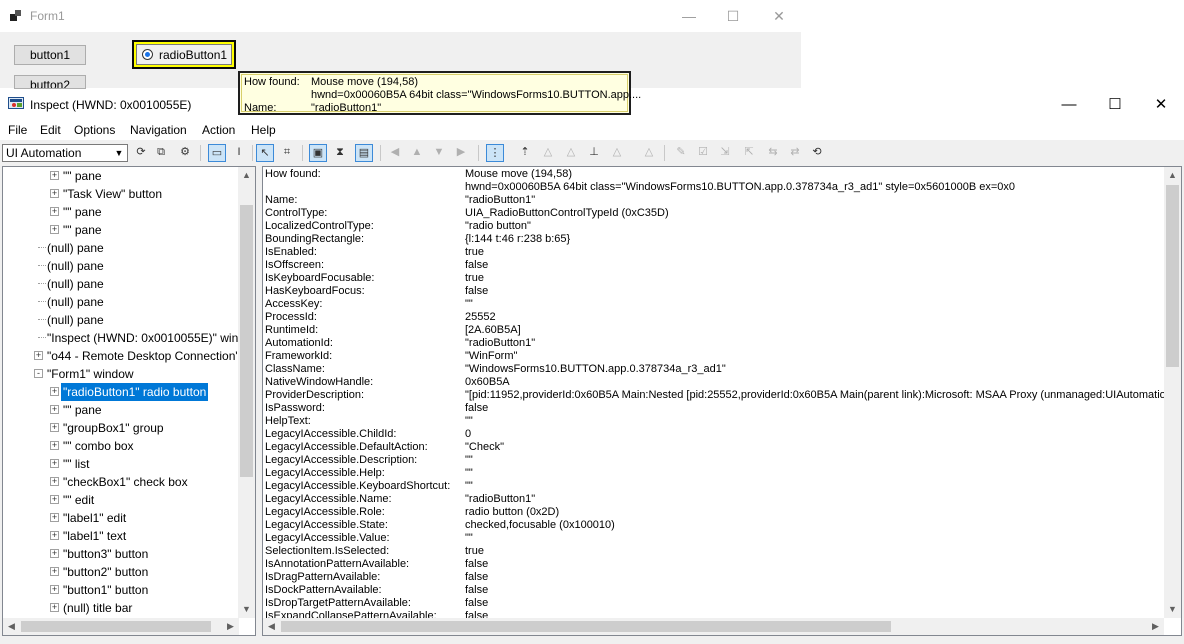 The image size is (1184, 644). What do you see at coordinates (733, 16) in the screenshot?
I see `form1-maximize-button: ☐` at bounding box center [733, 16].